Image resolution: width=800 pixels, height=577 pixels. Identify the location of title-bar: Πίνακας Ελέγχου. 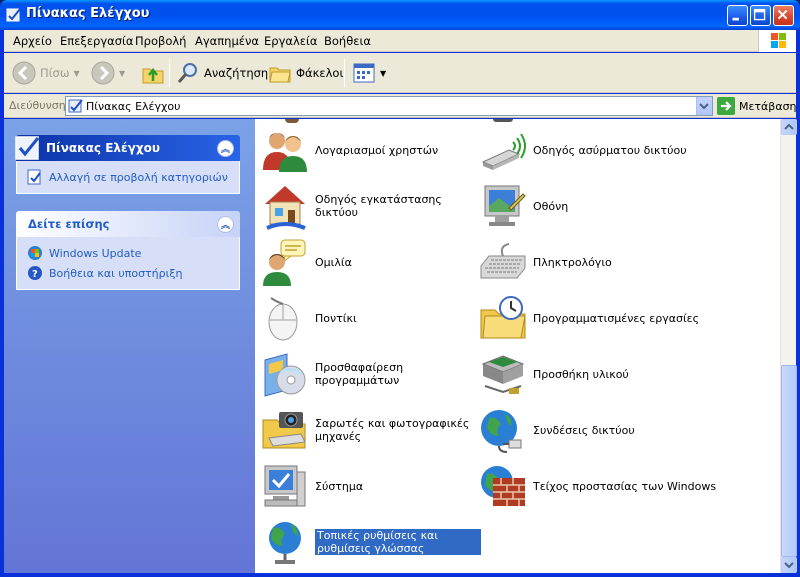
(400, 15).